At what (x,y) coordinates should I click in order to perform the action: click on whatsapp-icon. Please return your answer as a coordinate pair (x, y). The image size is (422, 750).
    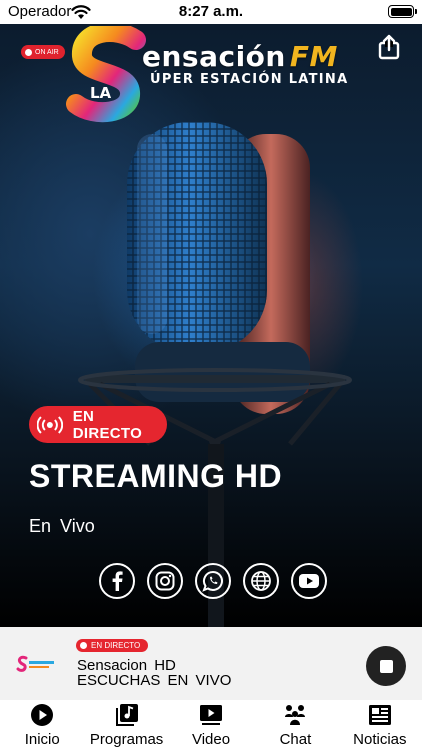
    Looking at the image, I should click on (213, 581).